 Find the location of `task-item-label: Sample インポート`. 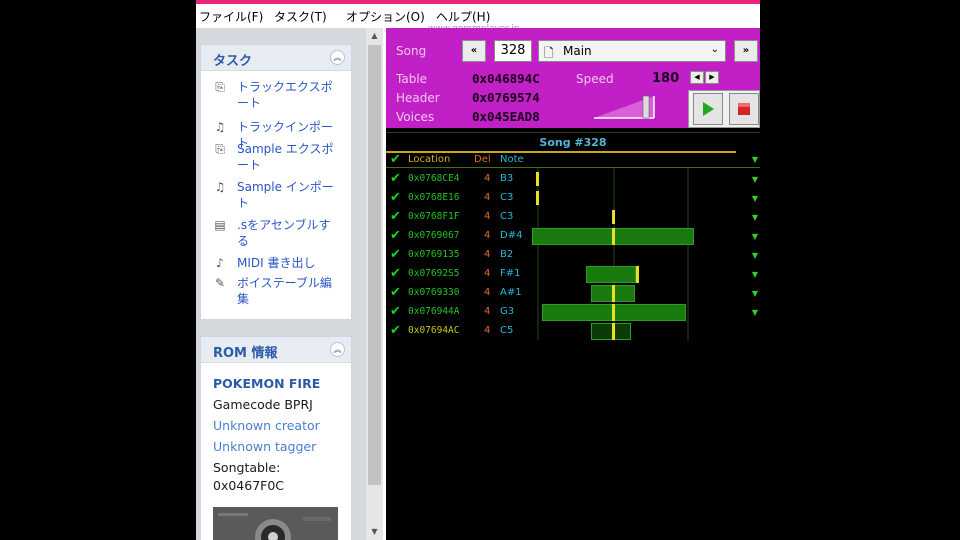

task-item-label: Sample インポート is located at coordinates (289, 195).